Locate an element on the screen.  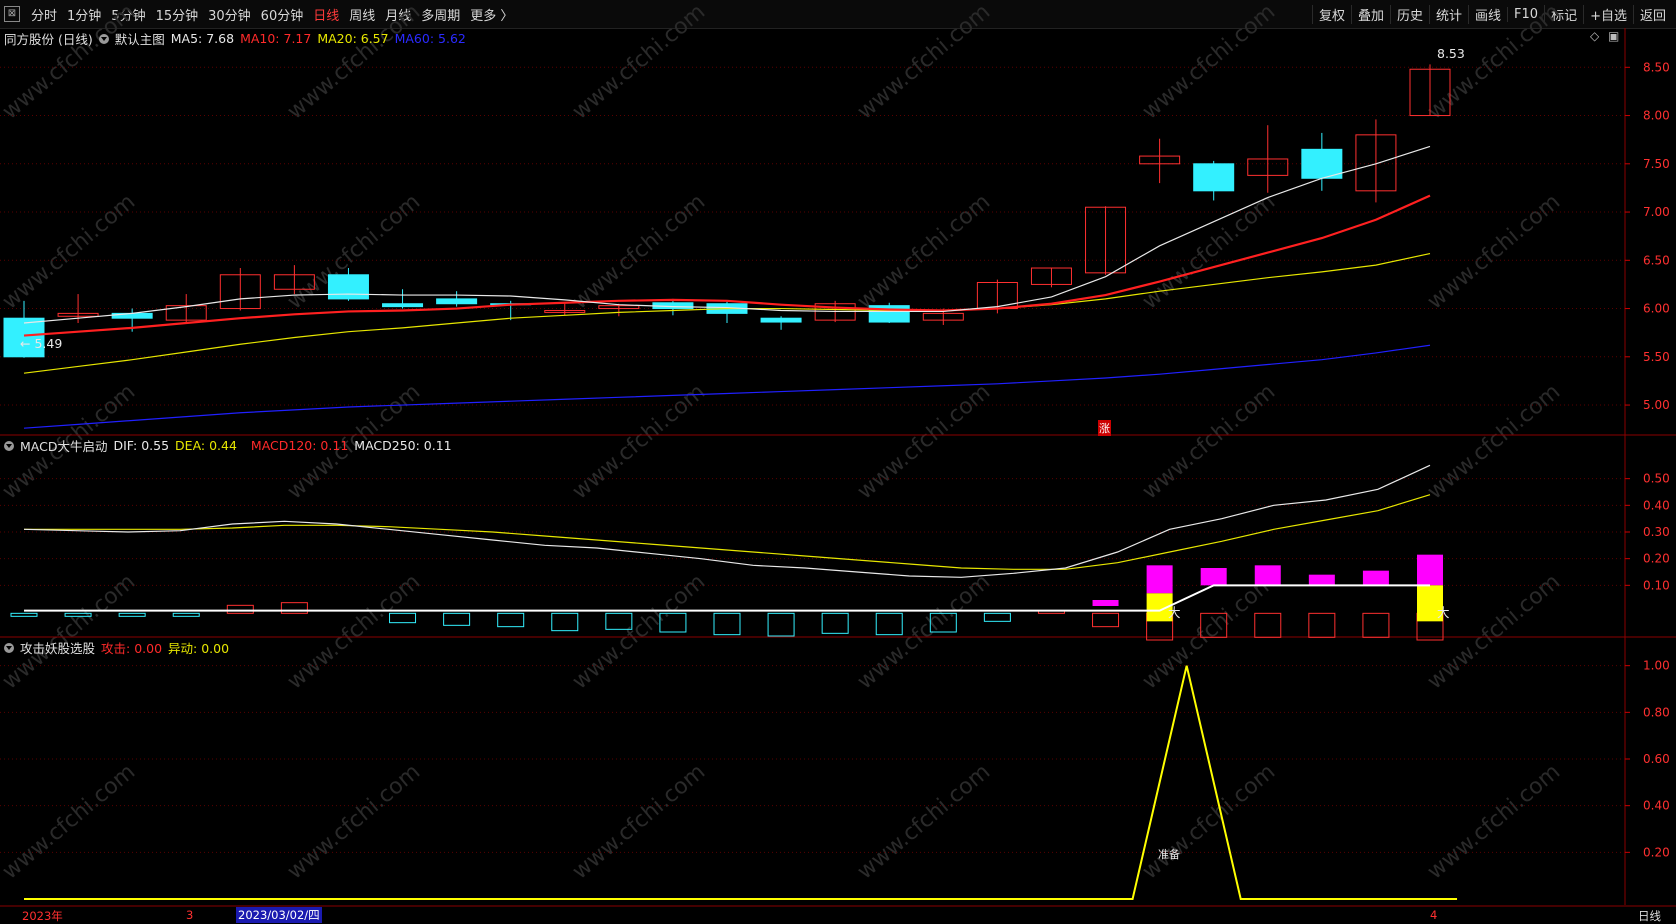
y-tick-label: 1.00 is located at coordinates (1656, 666).